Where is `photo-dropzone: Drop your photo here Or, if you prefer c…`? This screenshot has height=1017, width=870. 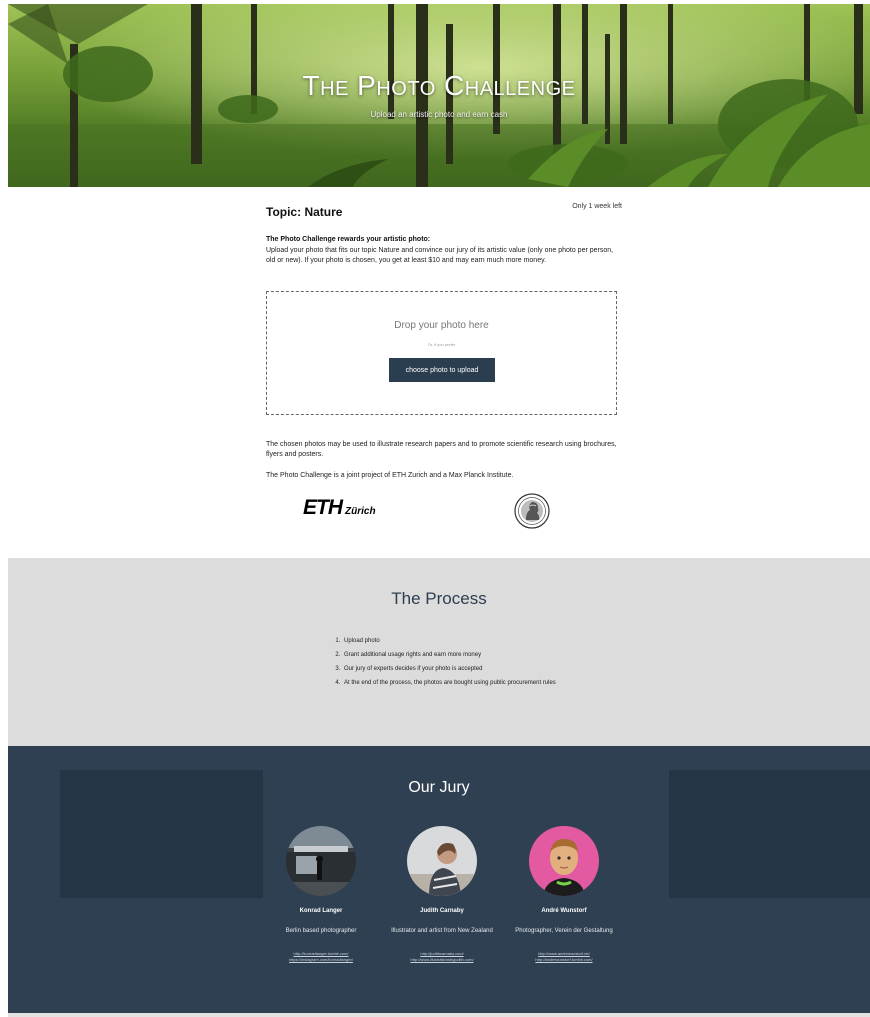 photo-dropzone: Drop your photo here Or, if you prefer c… is located at coordinates (441, 353).